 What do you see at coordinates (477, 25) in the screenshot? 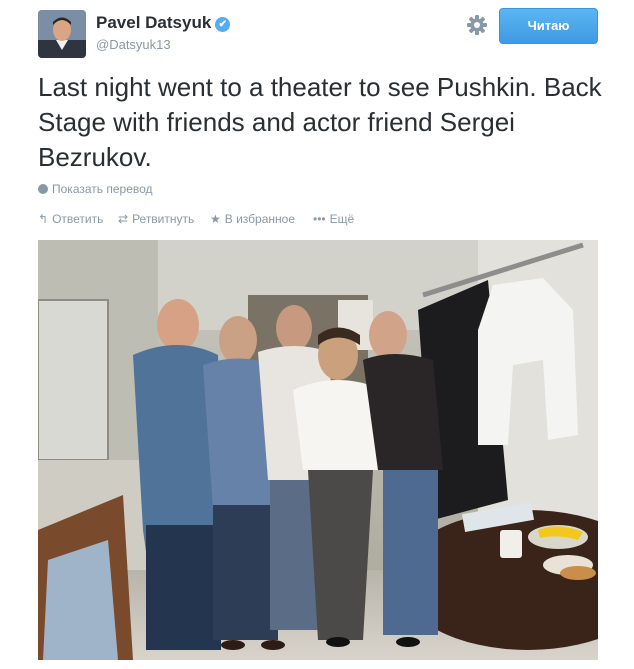
I see `gear-icon` at bounding box center [477, 25].